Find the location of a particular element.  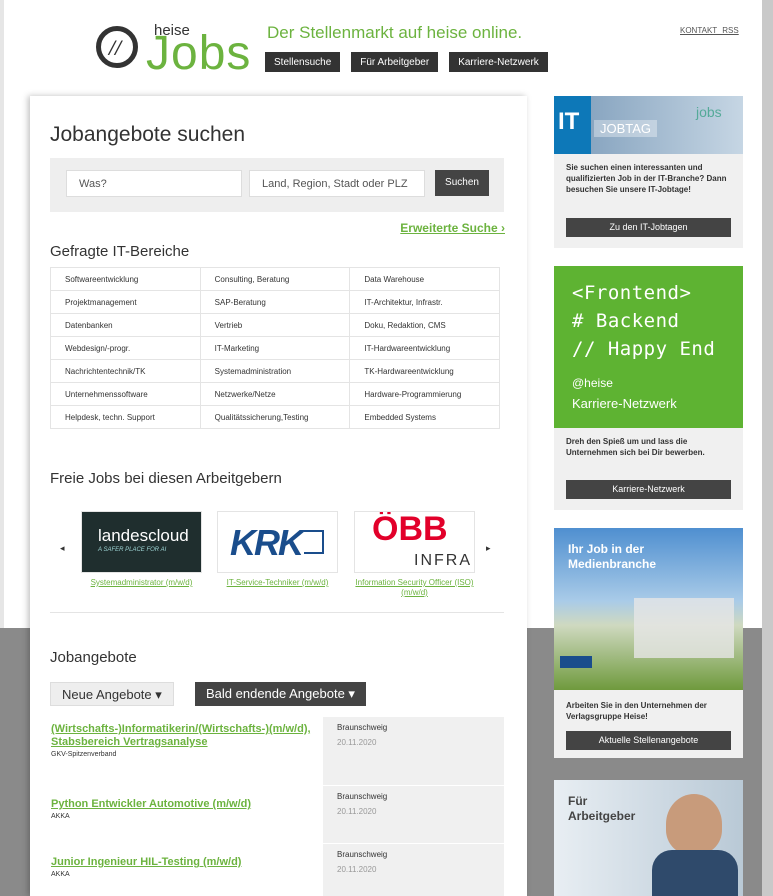

jobs-heading: Jobangebote is located at coordinates (93, 657).